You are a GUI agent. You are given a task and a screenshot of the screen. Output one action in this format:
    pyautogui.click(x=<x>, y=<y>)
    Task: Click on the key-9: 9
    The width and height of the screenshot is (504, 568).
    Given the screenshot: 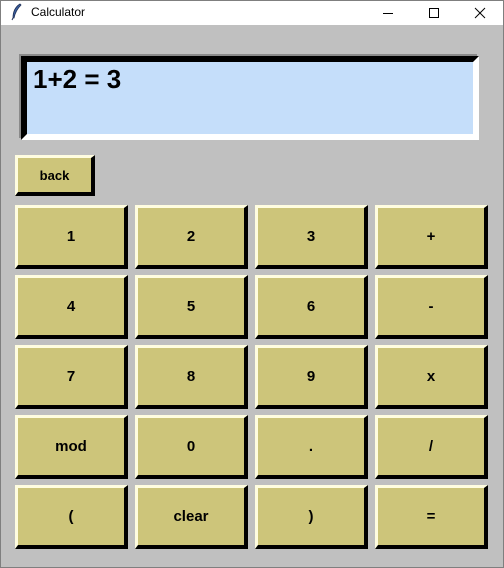 What is the action you would take?
    pyautogui.click(x=311, y=377)
    